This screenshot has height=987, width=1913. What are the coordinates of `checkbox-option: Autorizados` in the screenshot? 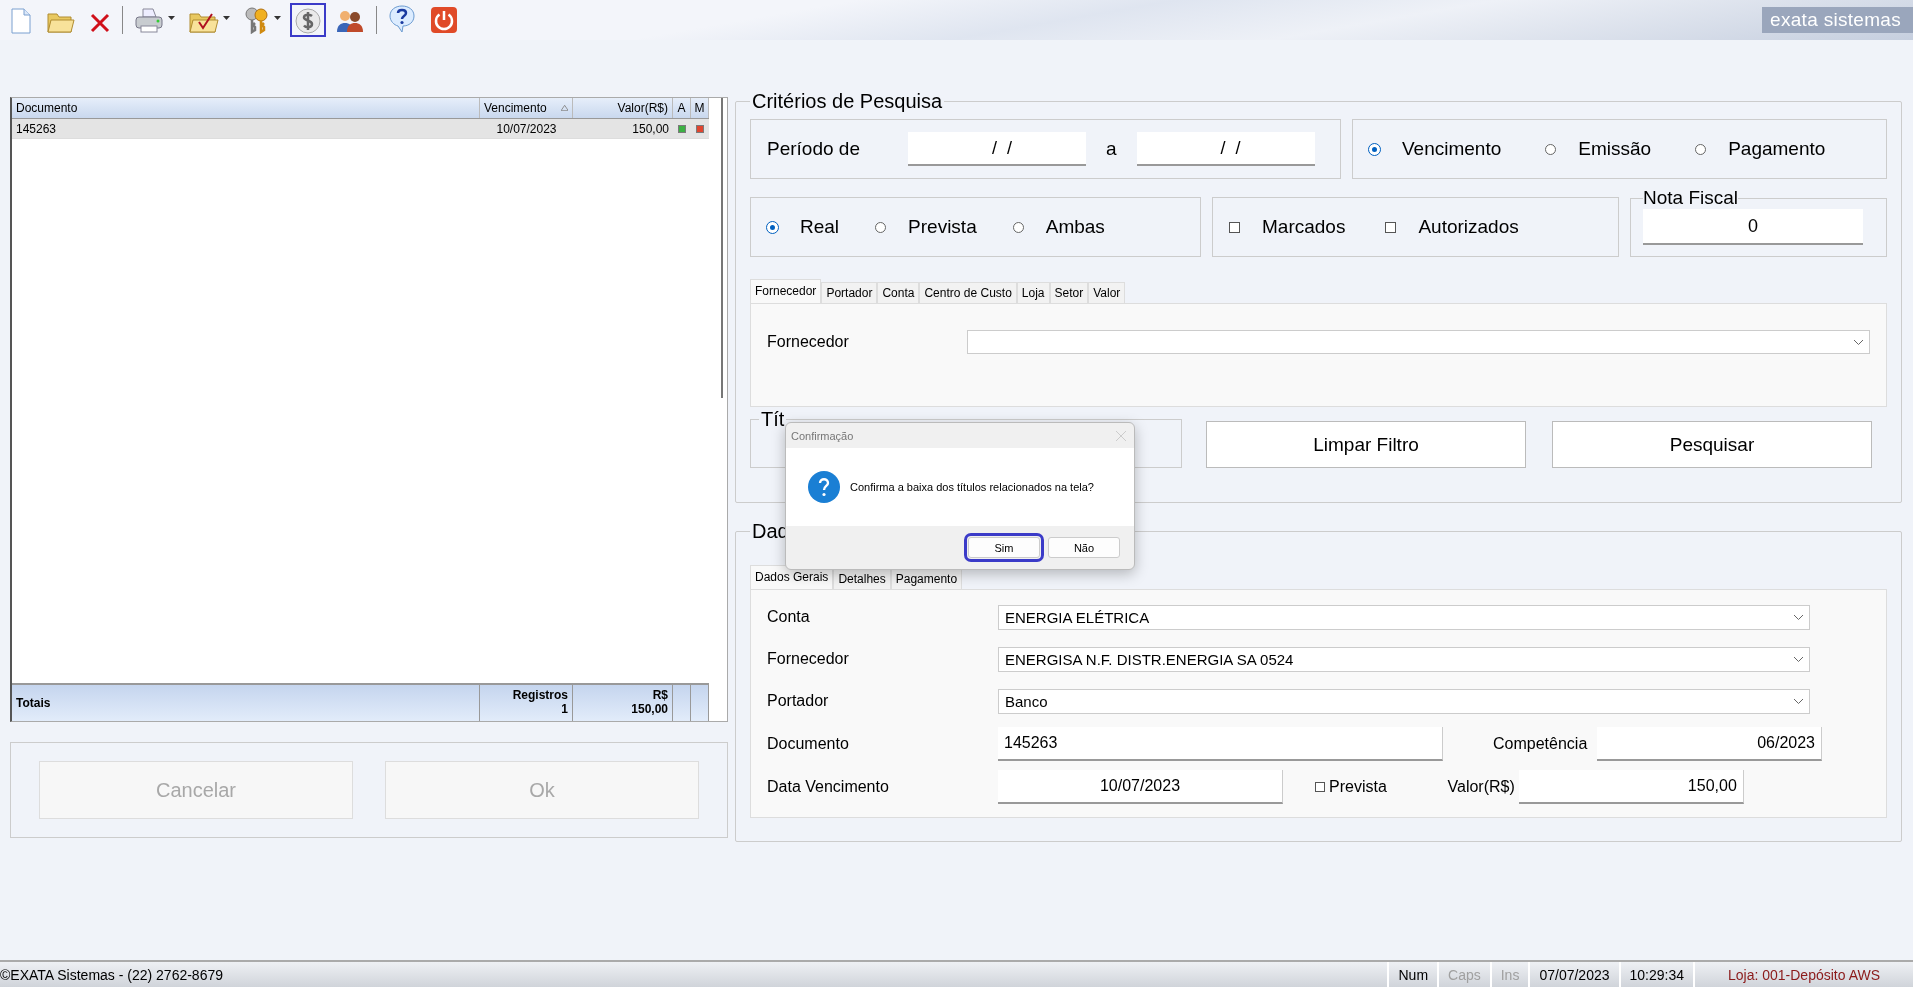 It's located at (1452, 227).